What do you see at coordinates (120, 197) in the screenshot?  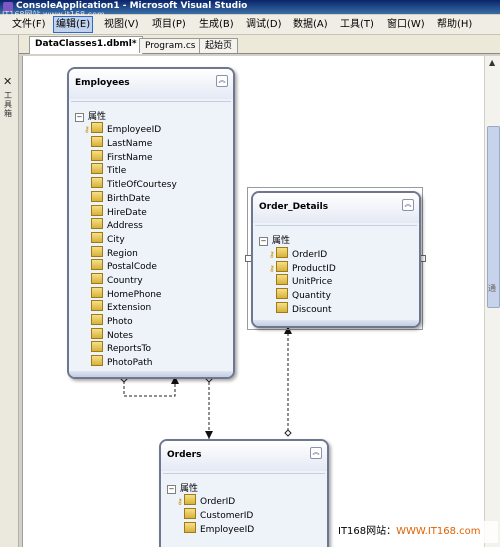 I see `property-item: BirthDate` at bounding box center [120, 197].